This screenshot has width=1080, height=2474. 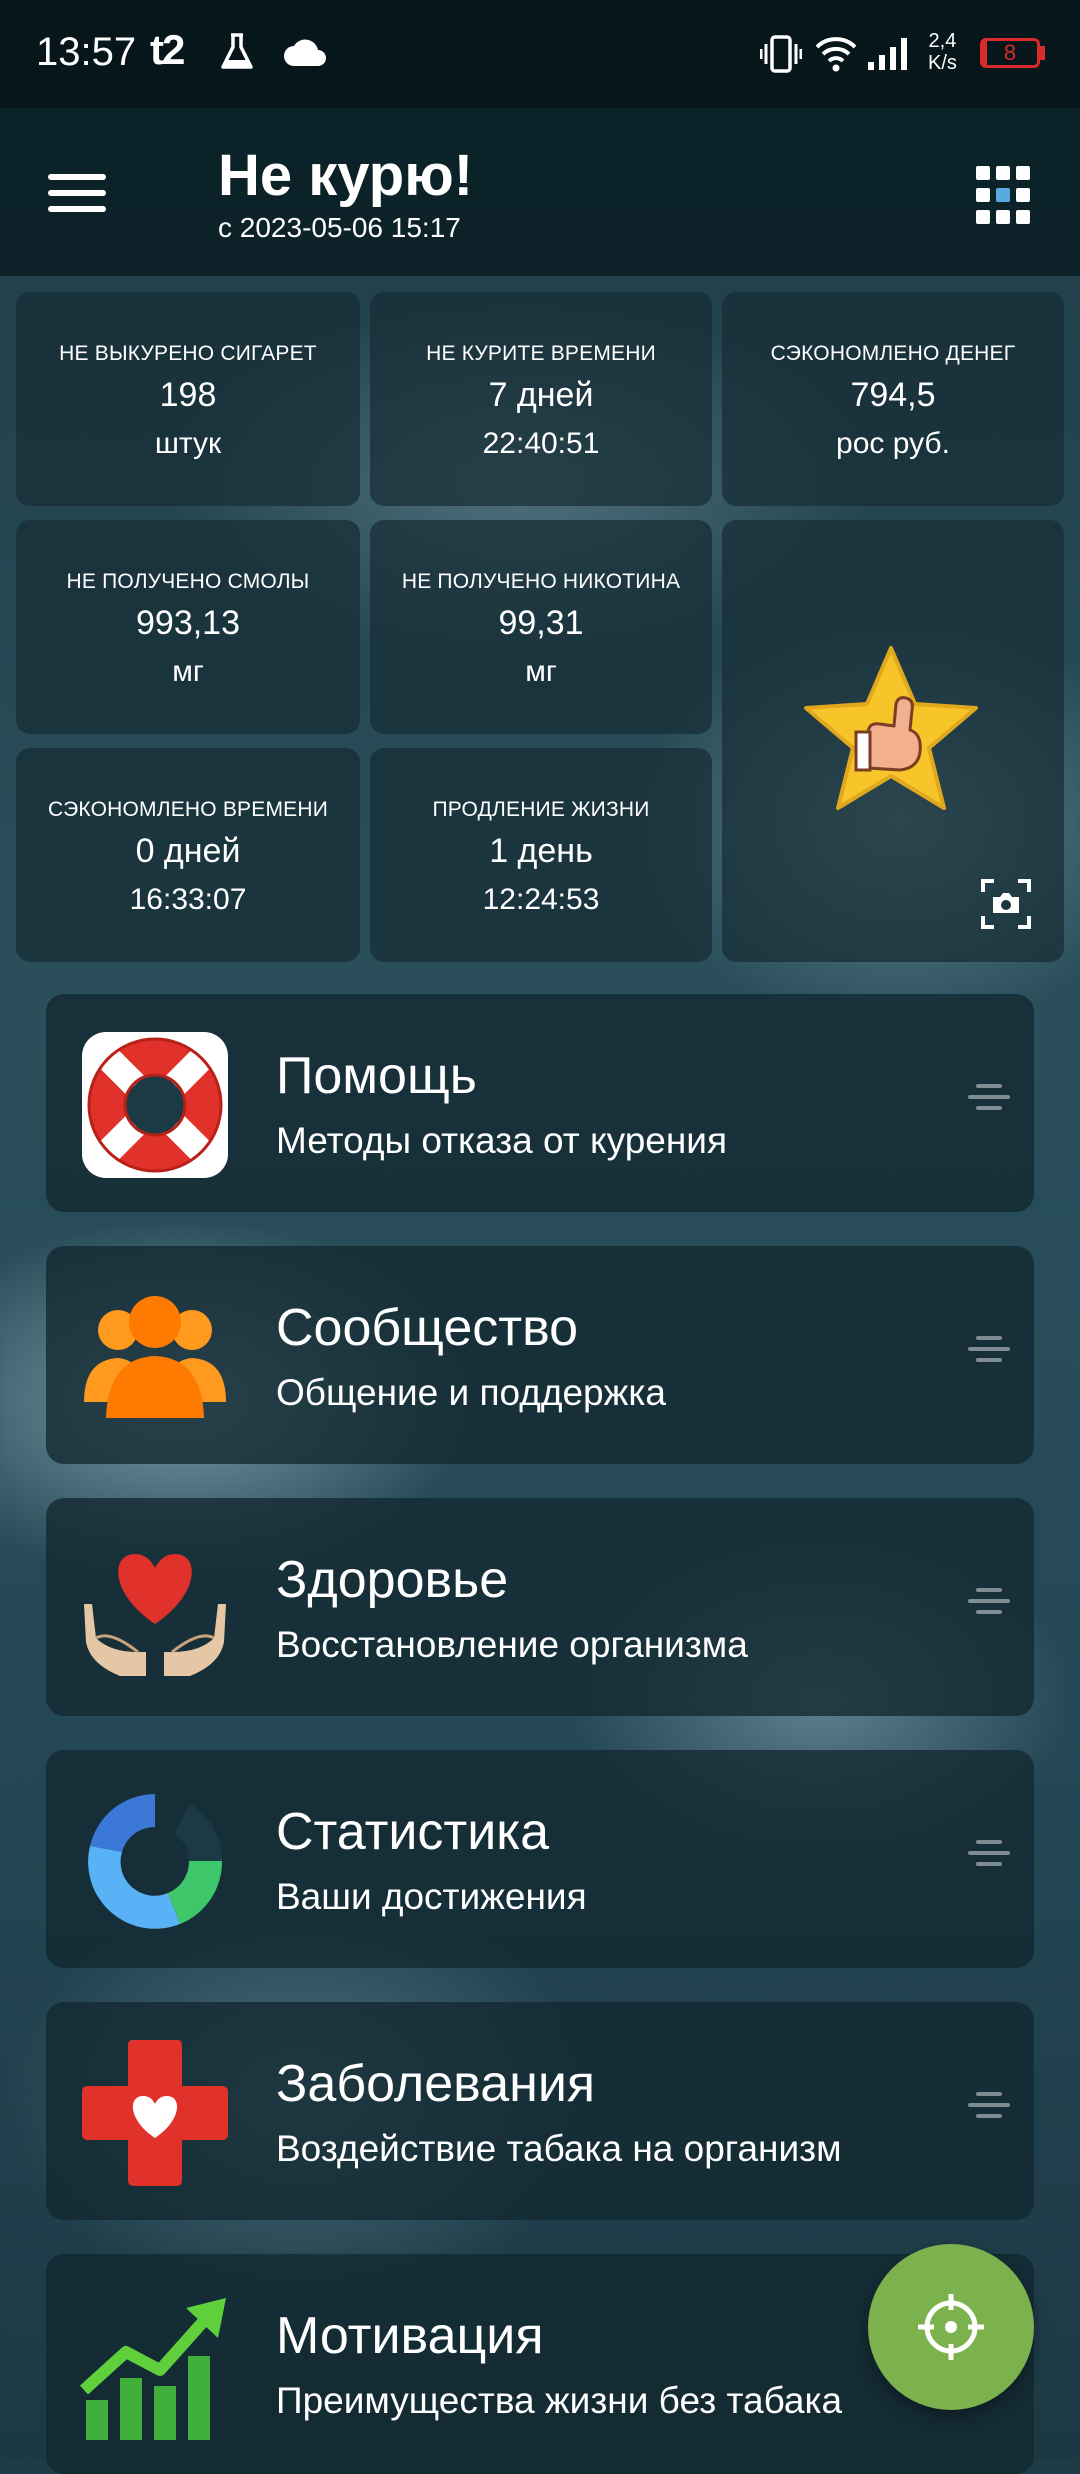 I want to click on menu-card-subtitle: Общение и поддержка, so click(x=471, y=1392).